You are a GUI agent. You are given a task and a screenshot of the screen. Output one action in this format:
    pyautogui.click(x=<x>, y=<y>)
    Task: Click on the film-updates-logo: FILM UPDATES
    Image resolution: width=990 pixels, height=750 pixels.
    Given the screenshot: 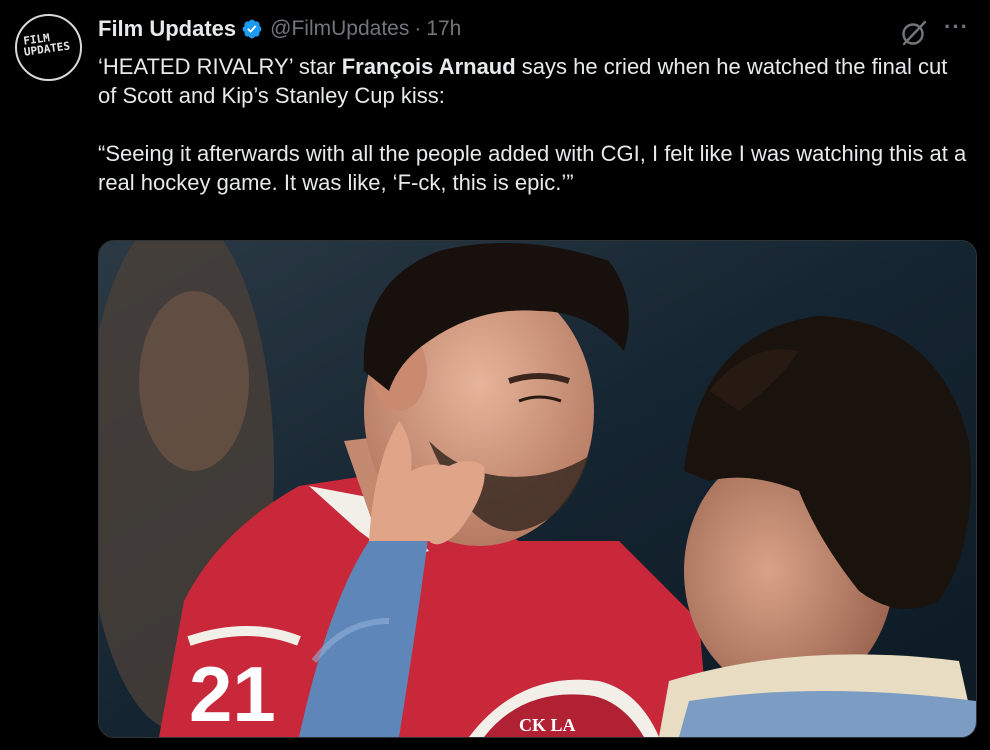 What is the action you would take?
    pyautogui.click(x=51, y=43)
    